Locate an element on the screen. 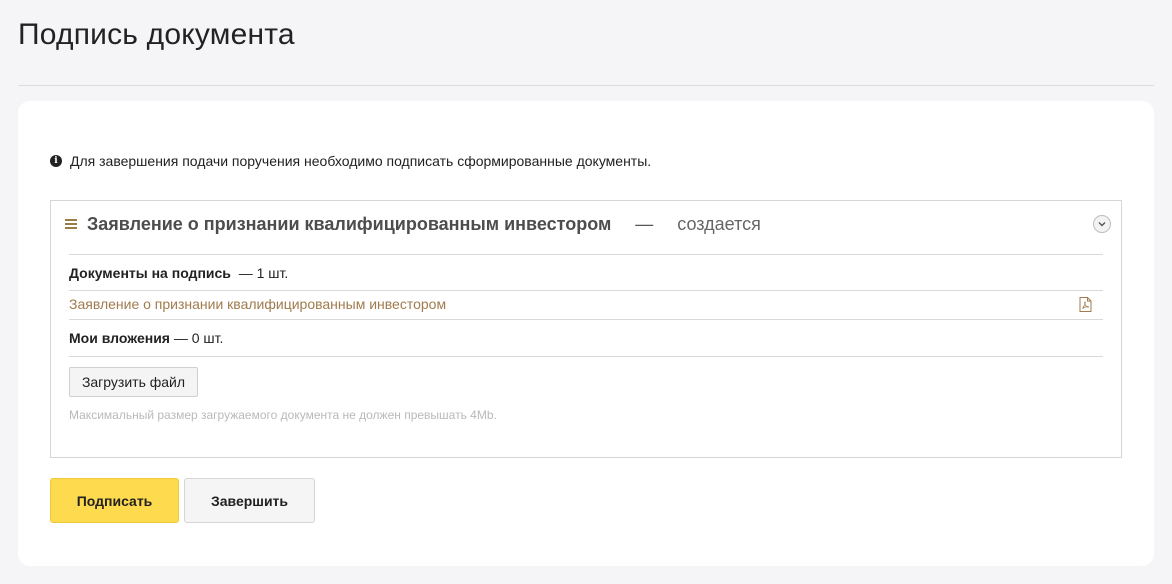  pdf-icon is located at coordinates (1085, 304).